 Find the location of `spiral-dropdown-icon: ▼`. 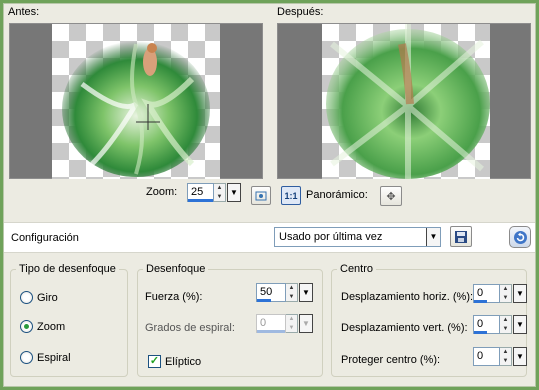

spiral-dropdown-icon: ▼ is located at coordinates (306, 323).